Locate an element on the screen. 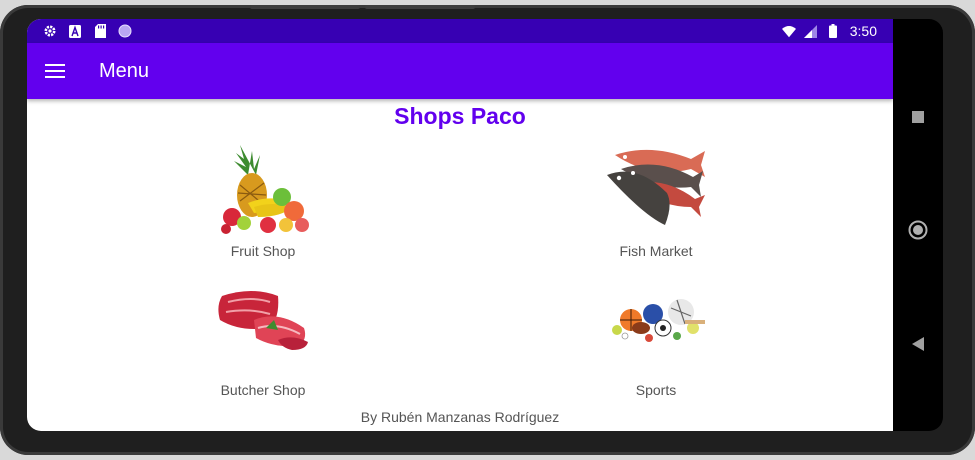  meat-image is located at coordinates (263, 330).